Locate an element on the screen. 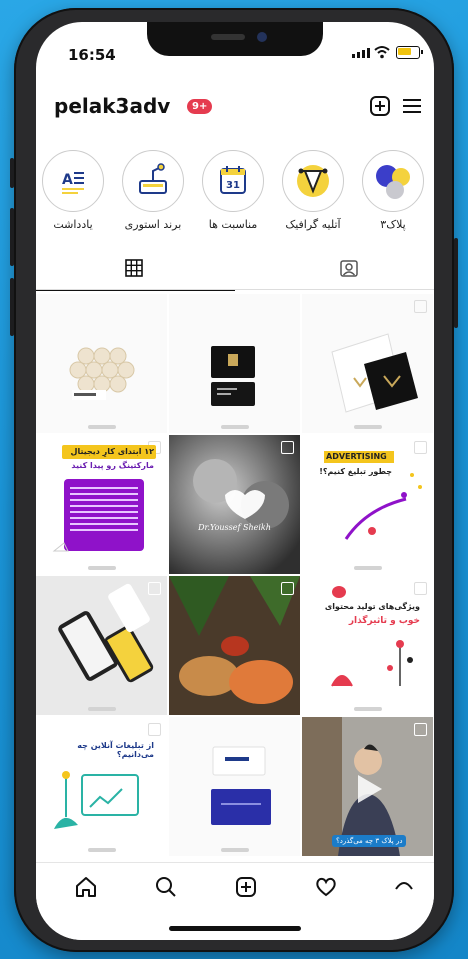 The image size is (468, 959). battery-icon is located at coordinates (409, 52).